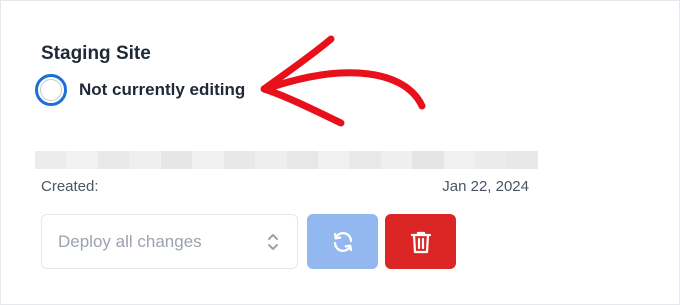 Image resolution: width=680 pixels, height=305 pixels. Describe the element at coordinates (286, 160) in the screenshot. I see `redacted-url-bar` at that location.